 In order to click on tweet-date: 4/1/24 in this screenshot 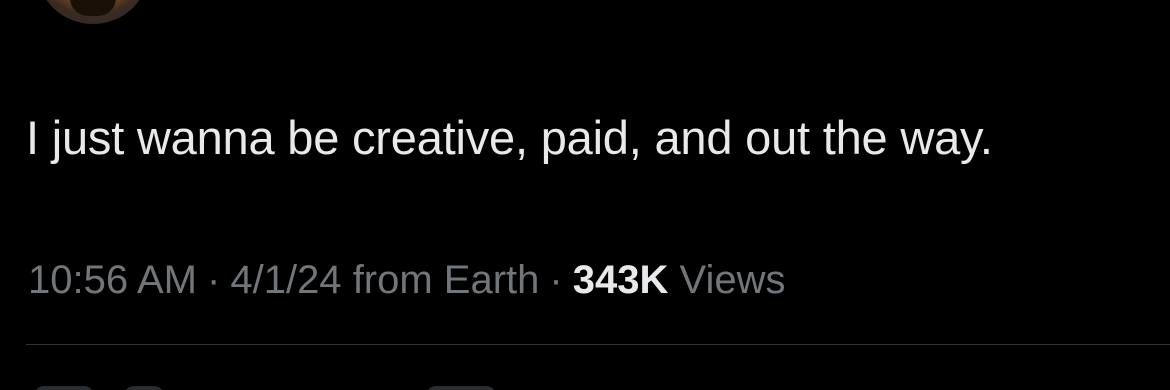, I will do `click(285, 280)`.